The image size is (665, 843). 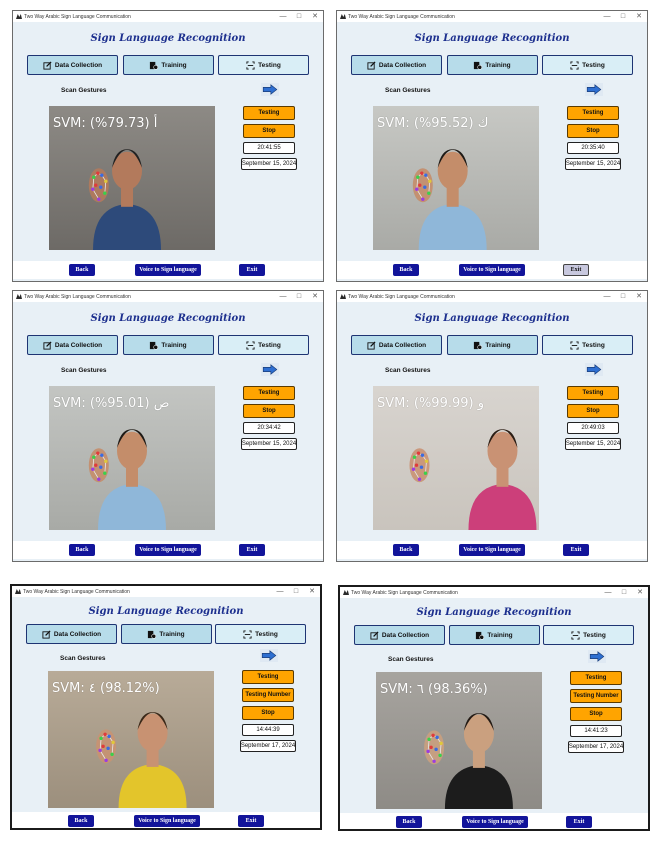 I want to click on date-display: September 17, 2024, so click(x=596, y=747).